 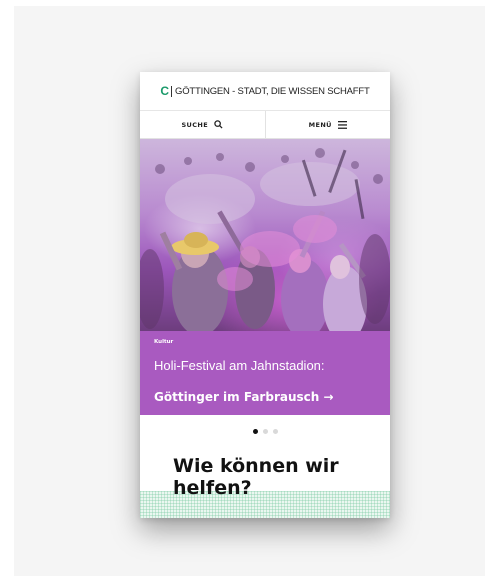 I want to click on site-header: C GÖTTINGEN - STADT, DIE WISSEN SCHAFFT, so click(x=265, y=91).